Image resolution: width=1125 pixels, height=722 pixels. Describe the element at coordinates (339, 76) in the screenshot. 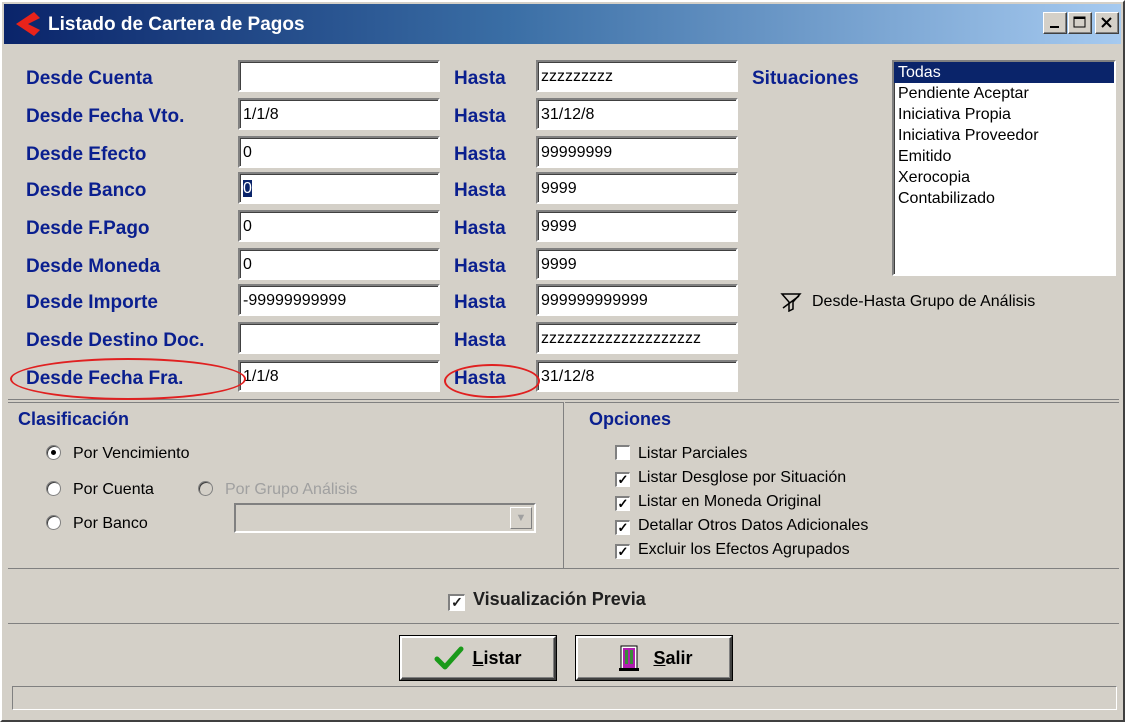

I see `desde-cuenta-input` at that location.